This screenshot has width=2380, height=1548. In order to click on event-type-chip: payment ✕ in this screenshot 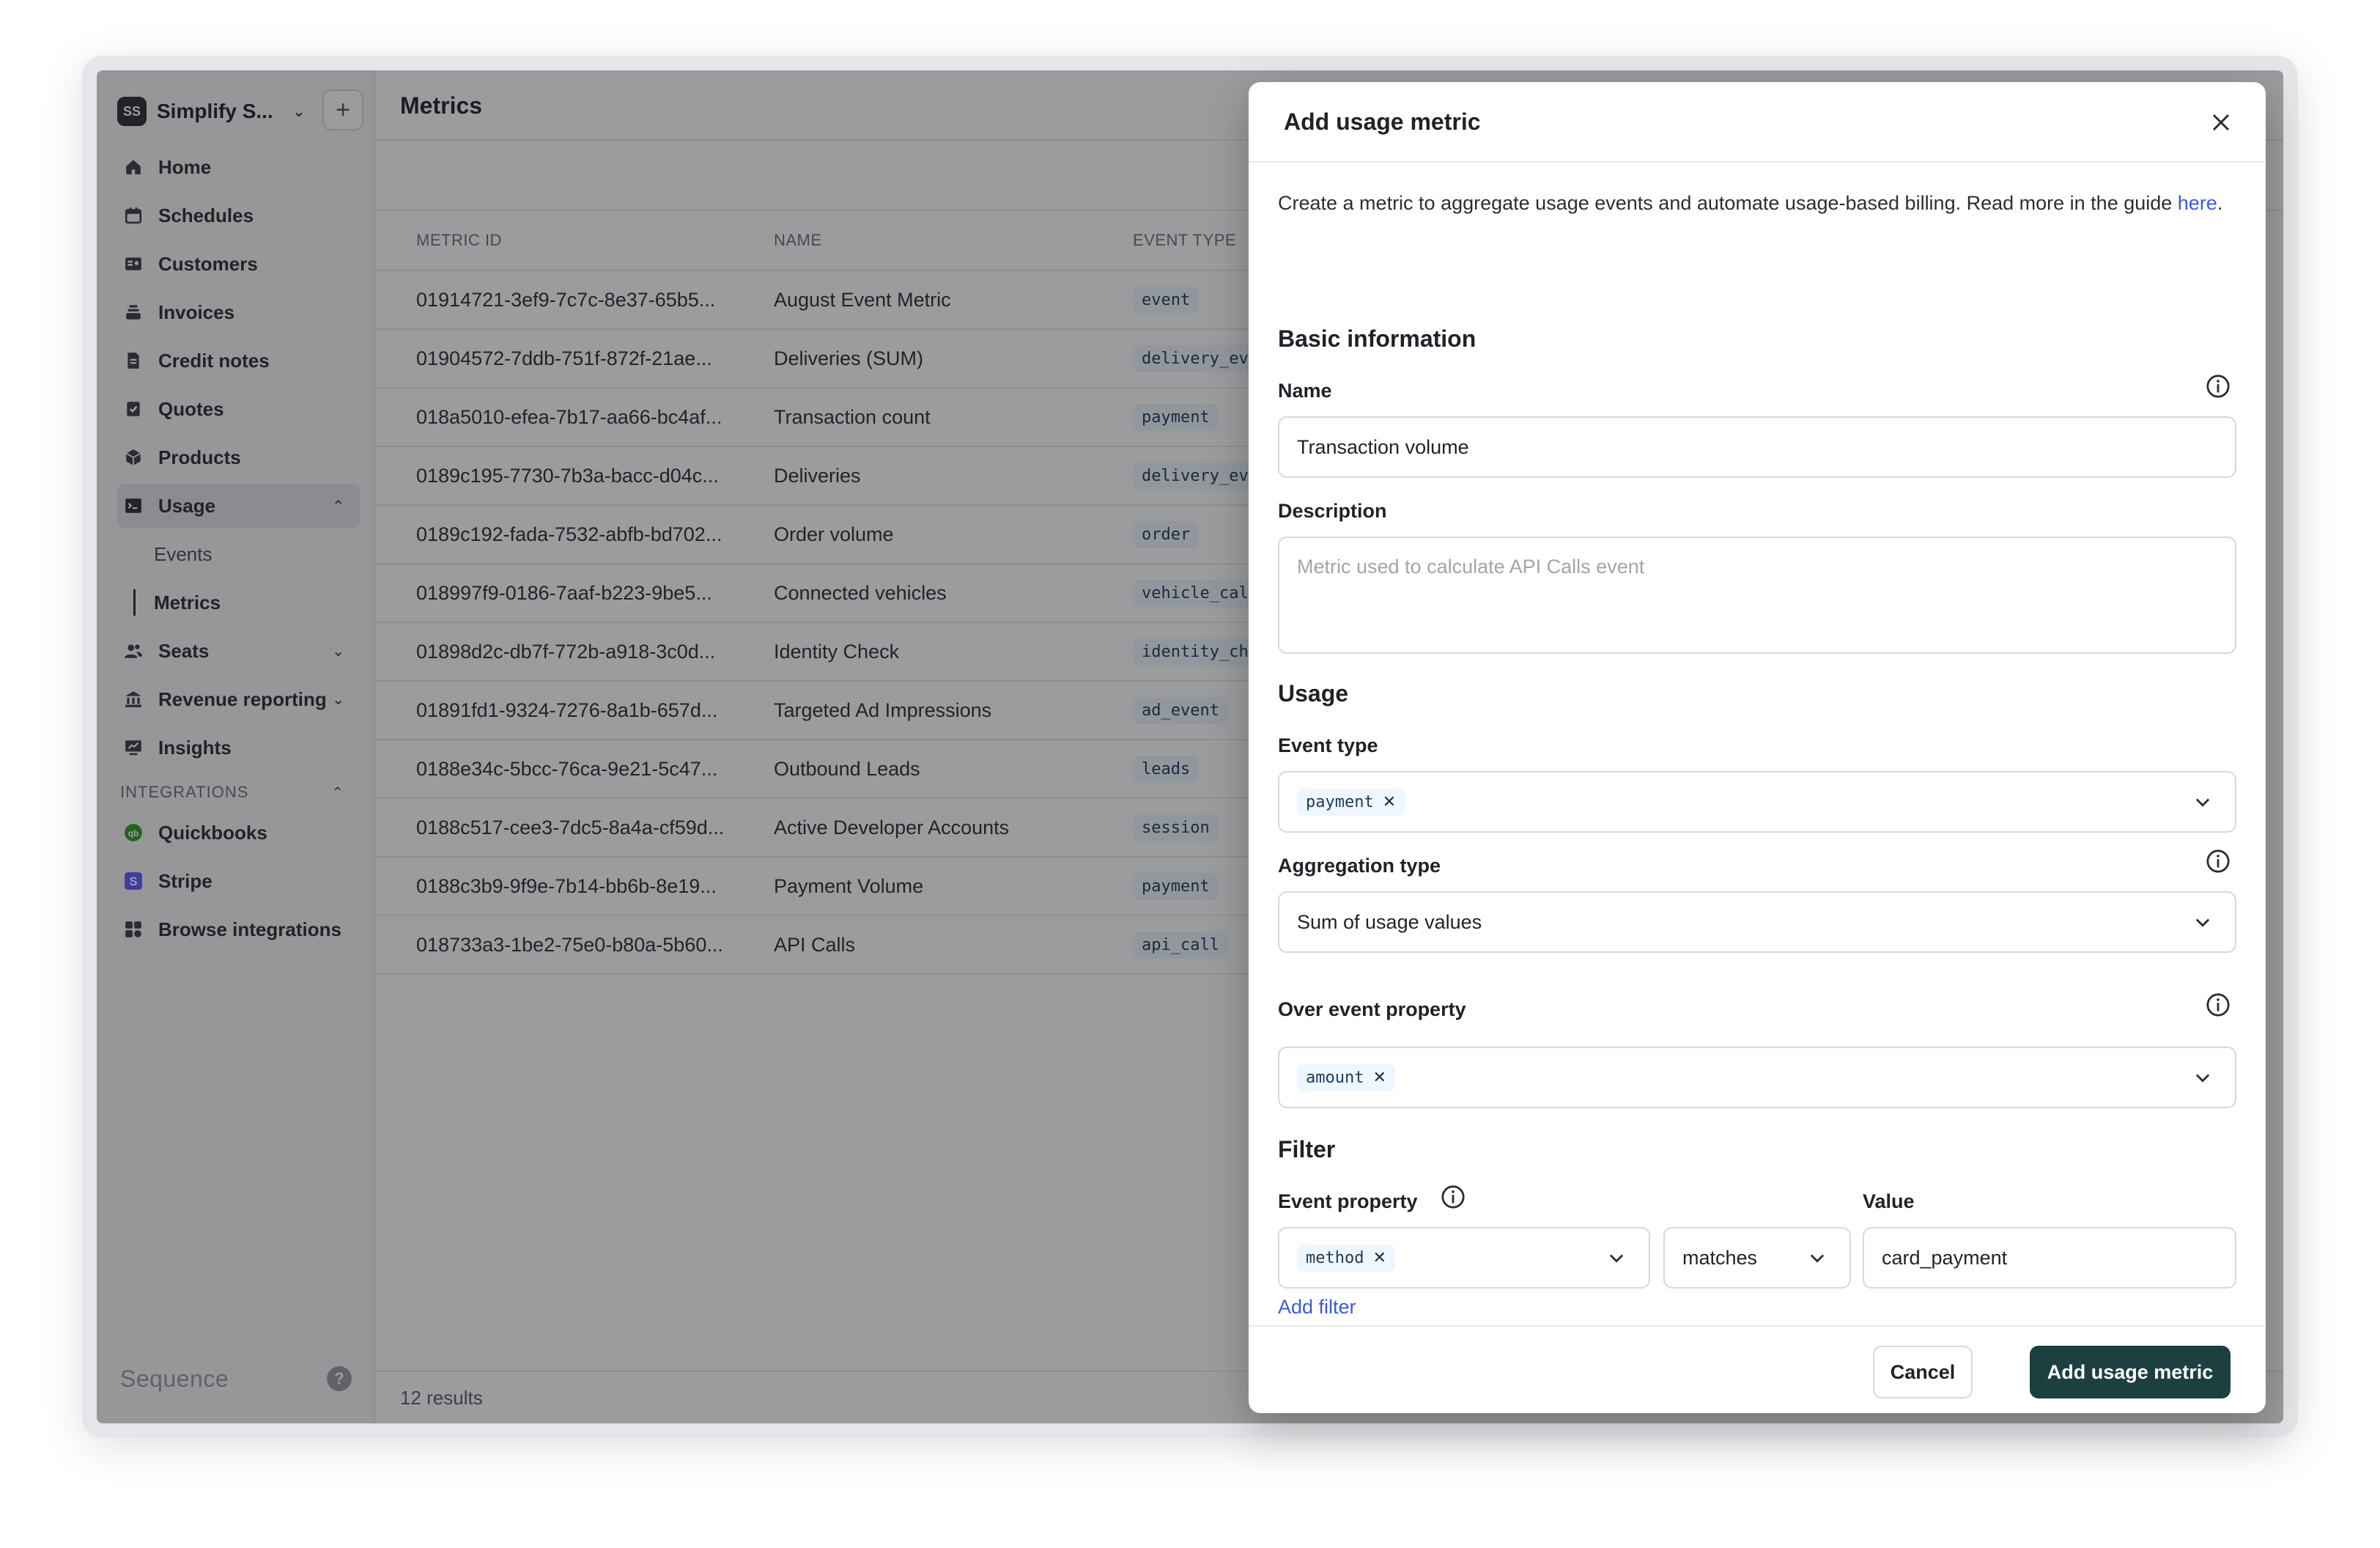, I will do `click(1351, 802)`.